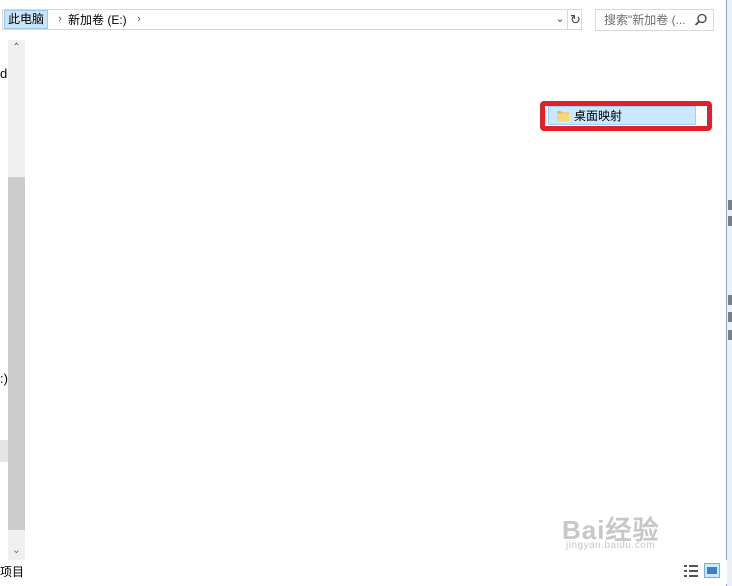 This screenshot has height=586, width=732. Describe the element at coordinates (3, 73) in the screenshot. I see `nav-item-partial: d` at that location.